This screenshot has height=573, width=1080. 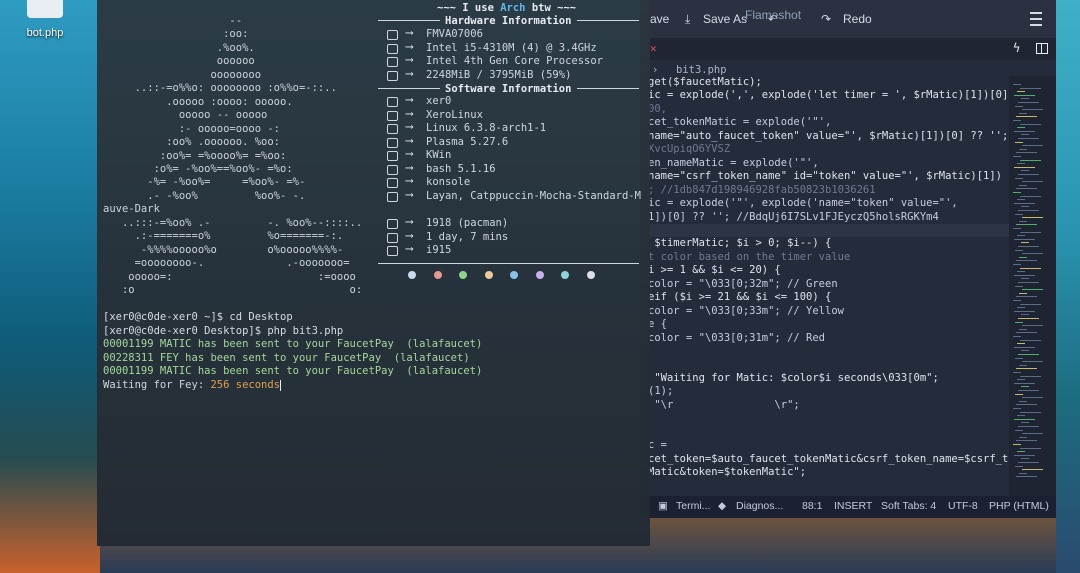 What do you see at coordinates (508, 21) in the screenshot?
I see `hardware-title: Hardware Information` at bounding box center [508, 21].